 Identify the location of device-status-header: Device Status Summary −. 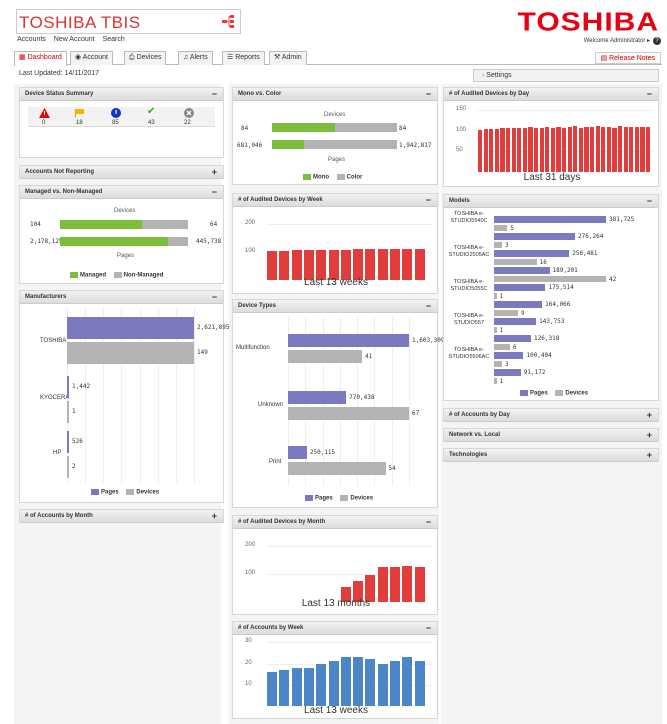
(121, 94).